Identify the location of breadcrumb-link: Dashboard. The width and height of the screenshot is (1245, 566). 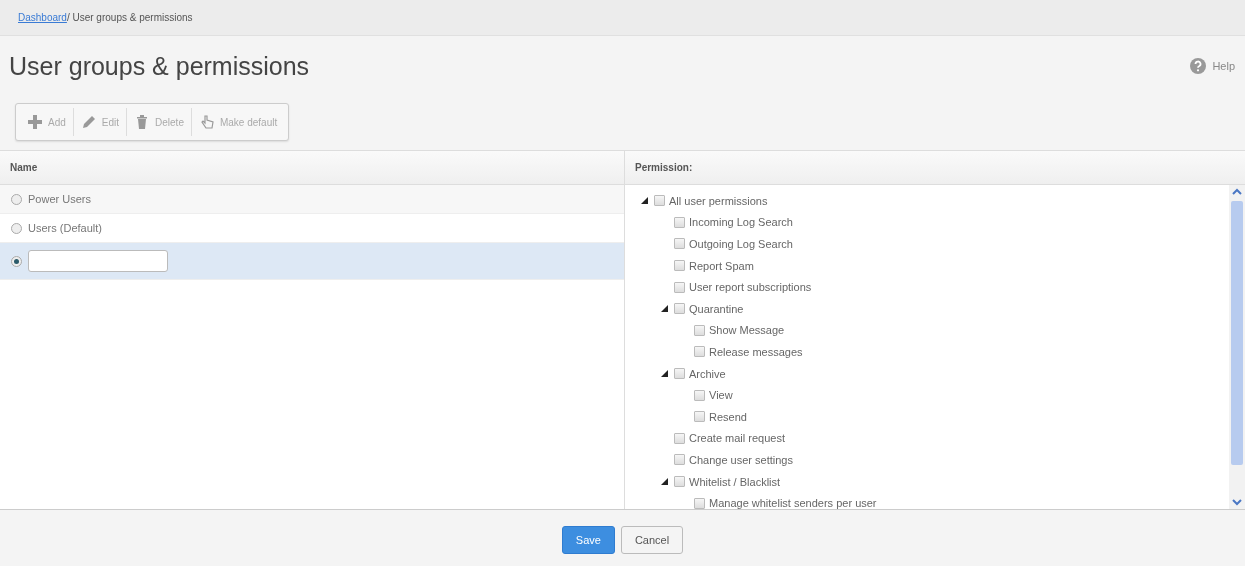
(42, 17).